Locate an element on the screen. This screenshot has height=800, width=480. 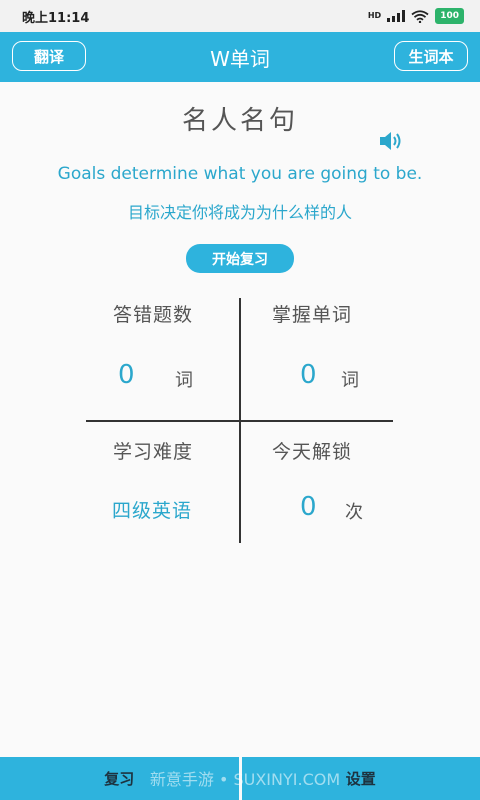
speaker-icon is located at coordinates (391, 141).